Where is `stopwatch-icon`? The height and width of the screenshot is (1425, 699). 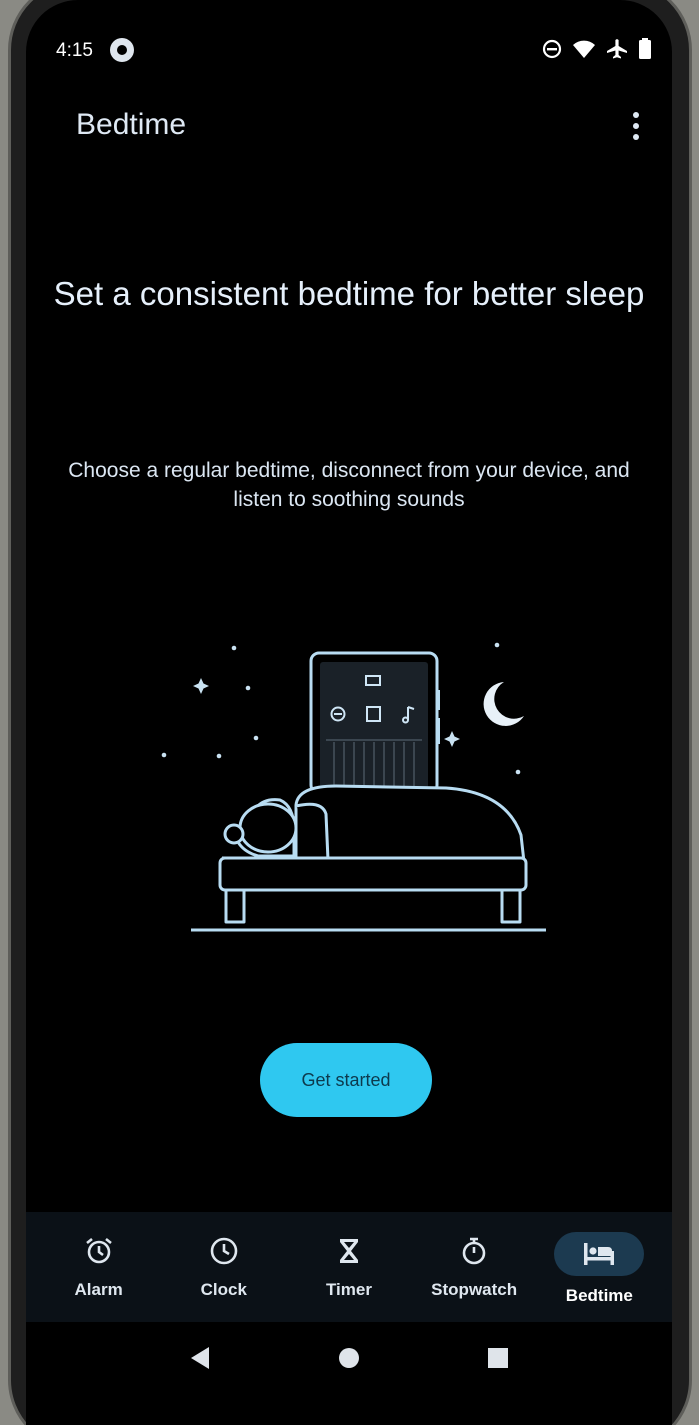
stopwatch-icon is located at coordinates (474, 1251).